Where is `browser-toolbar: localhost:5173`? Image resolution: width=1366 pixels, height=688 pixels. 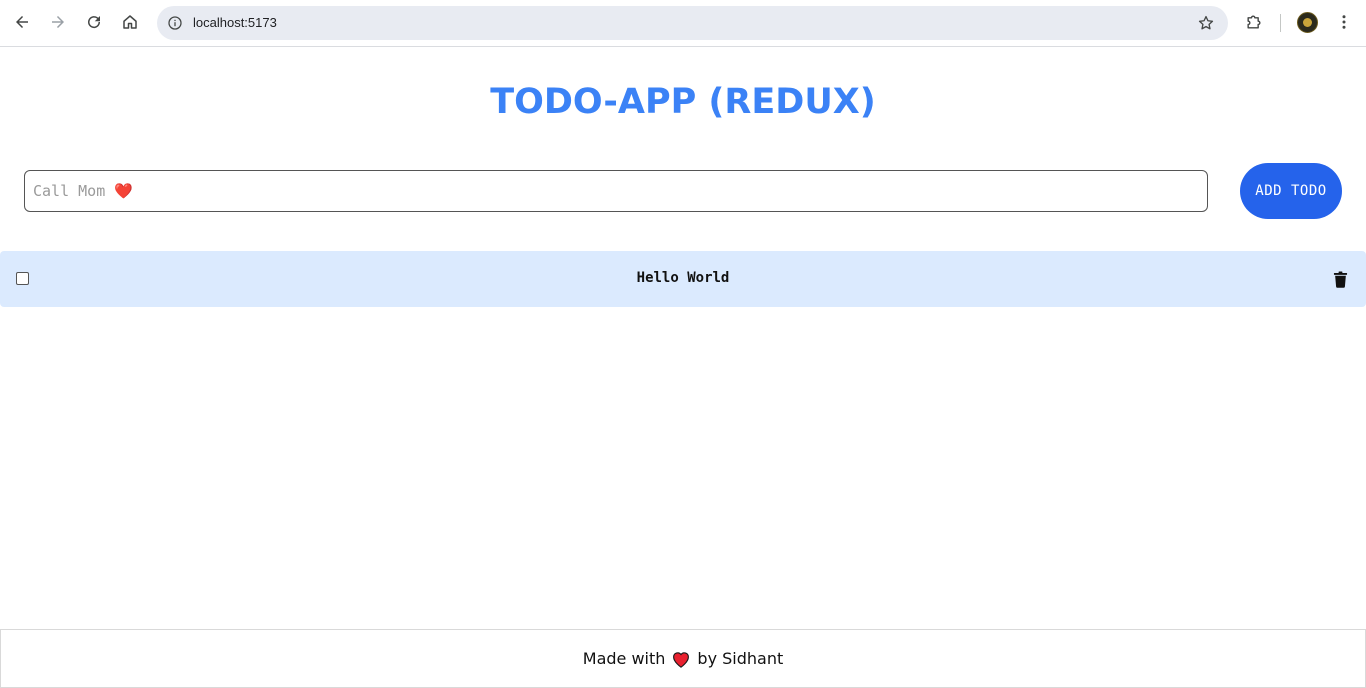 browser-toolbar: localhost:5173 is located at coordinates (683, 23).